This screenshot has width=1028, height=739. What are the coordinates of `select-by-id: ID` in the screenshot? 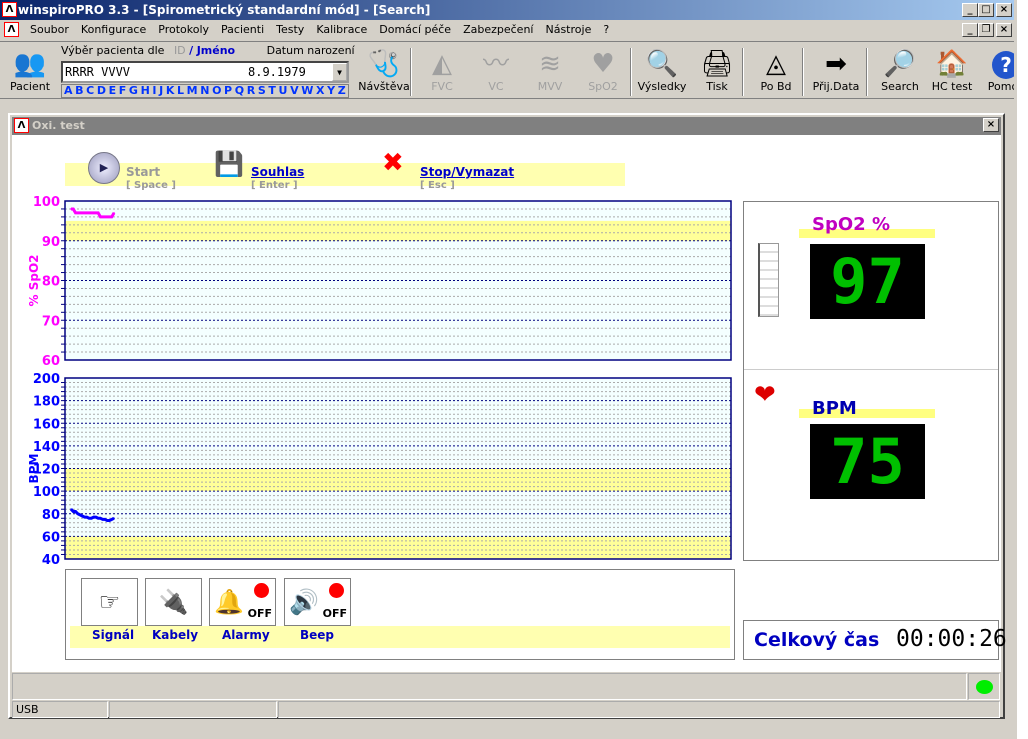 It's located at (180, 50).